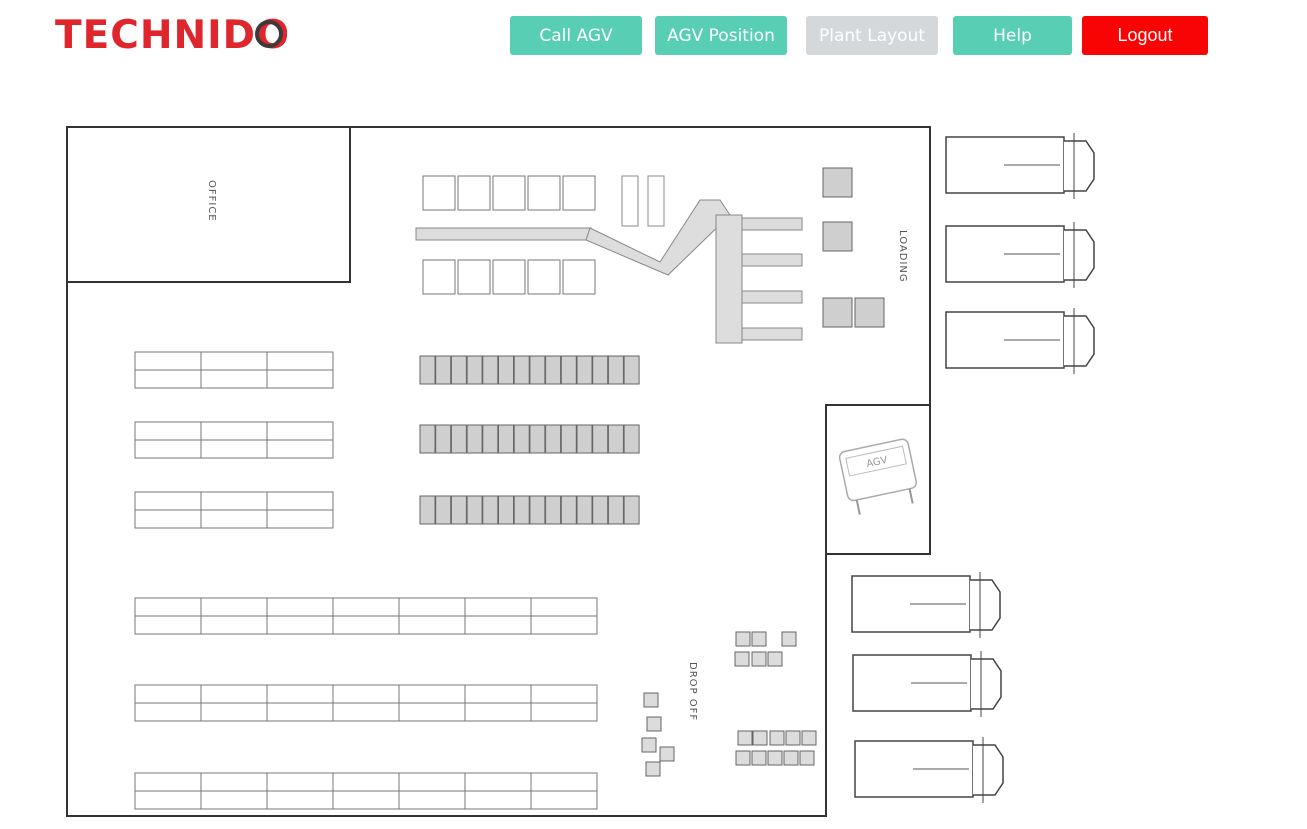  I want to click on agv-bay, so click(878, 479).